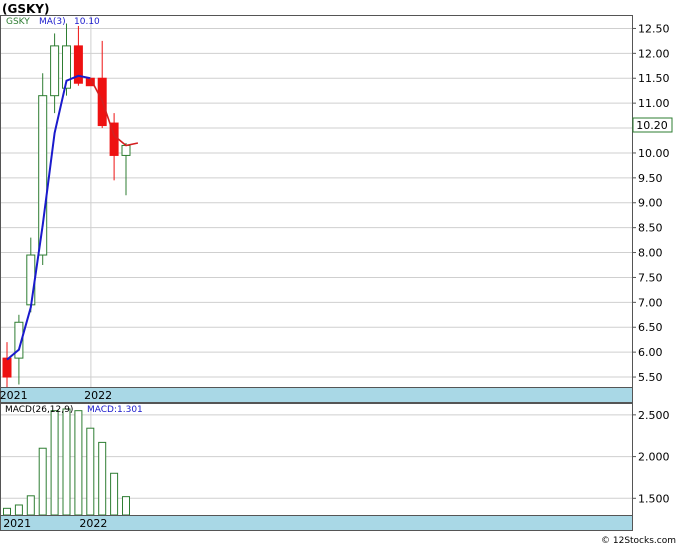 The height and width of the screenshot is (546, 680). Describe the element at coordinates (25, 9) in the screenshot. I see `chart-title: (GSKY)` at that location.